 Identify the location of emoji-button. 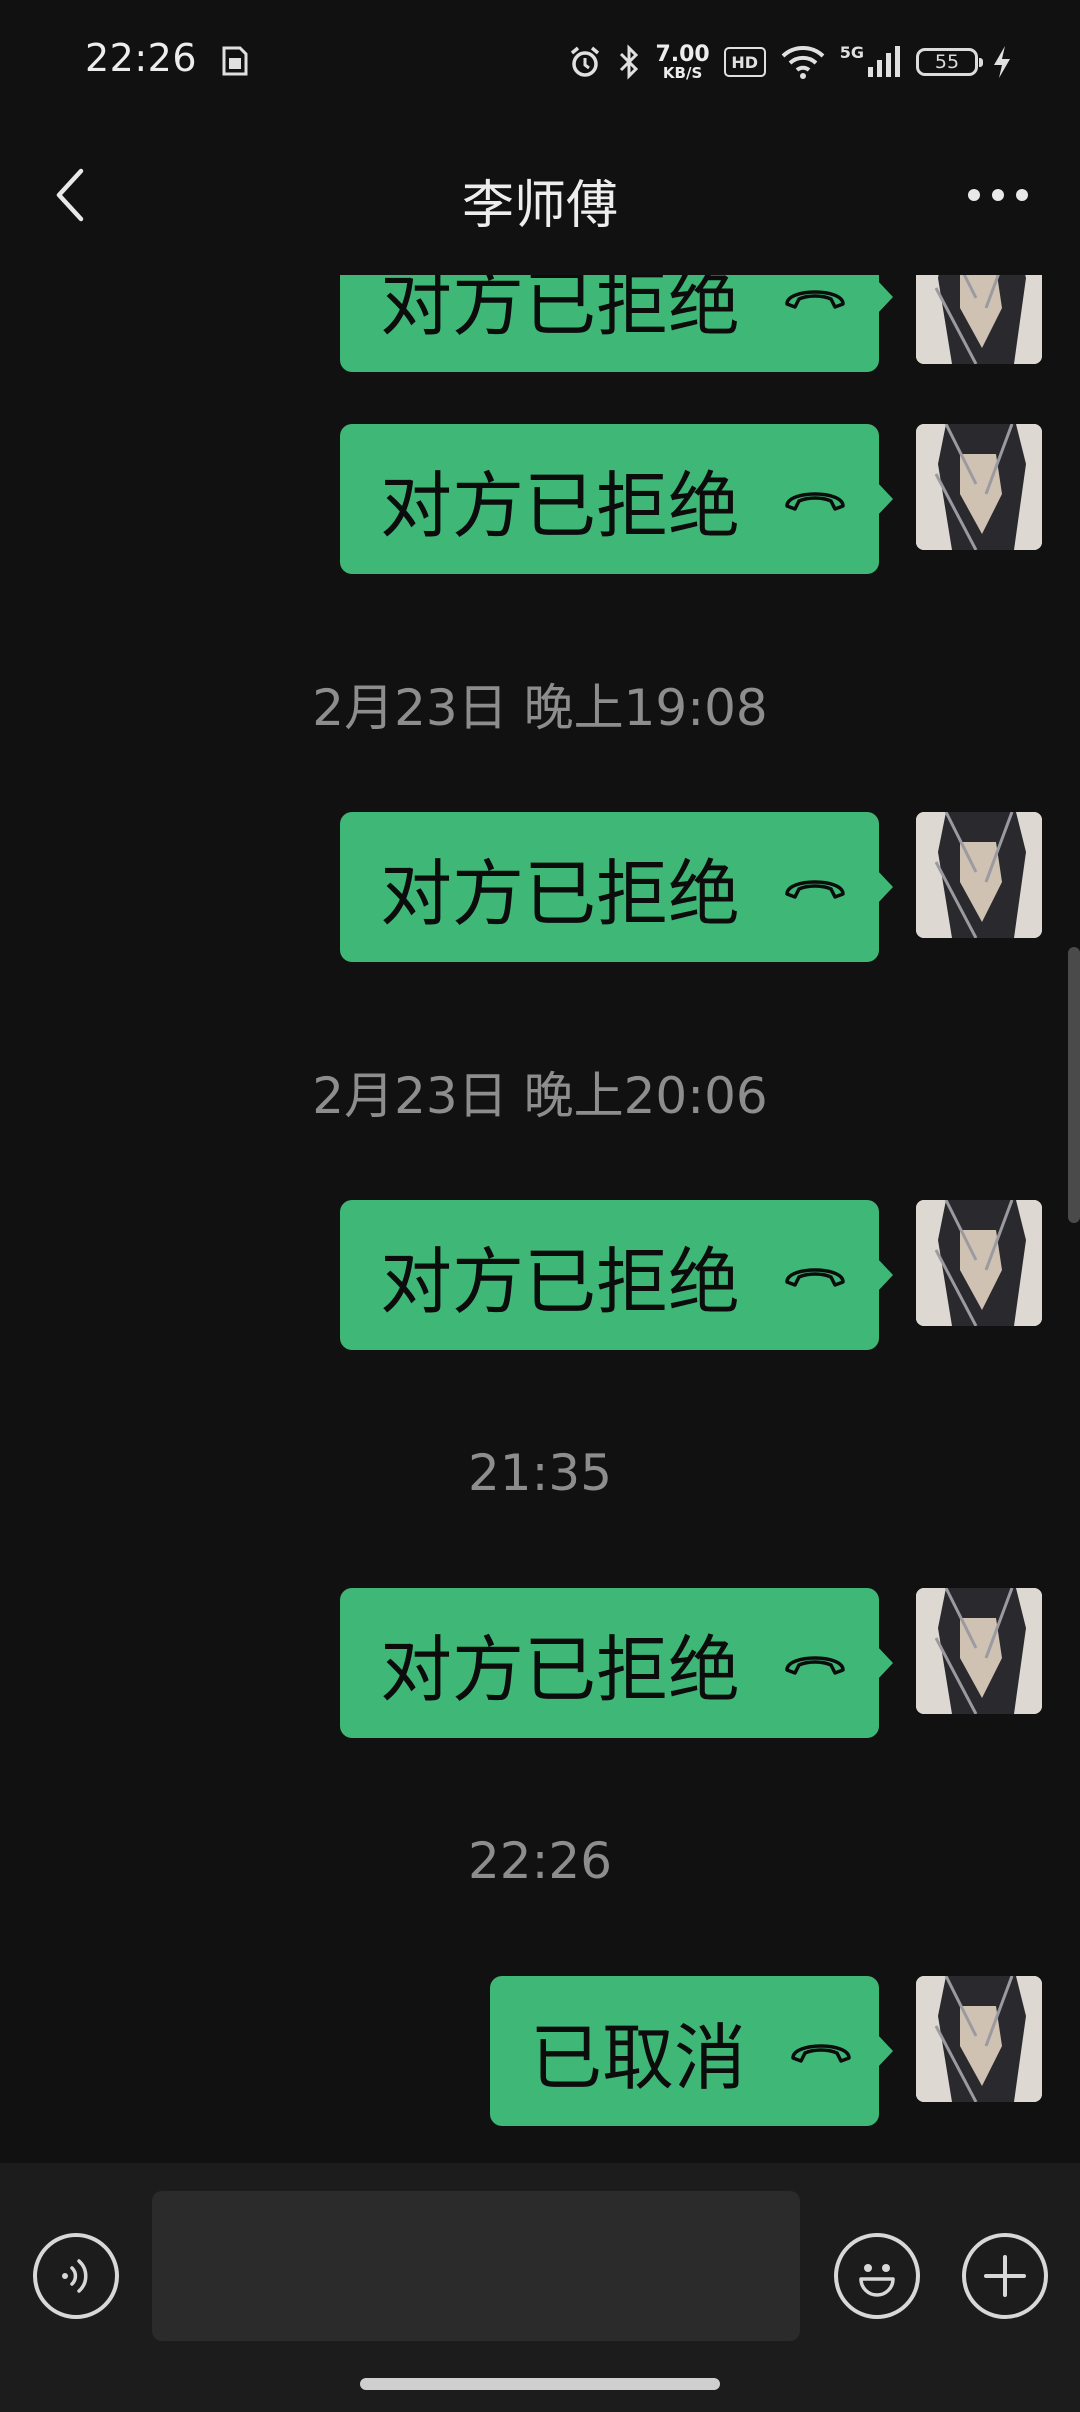
(877, 2276).